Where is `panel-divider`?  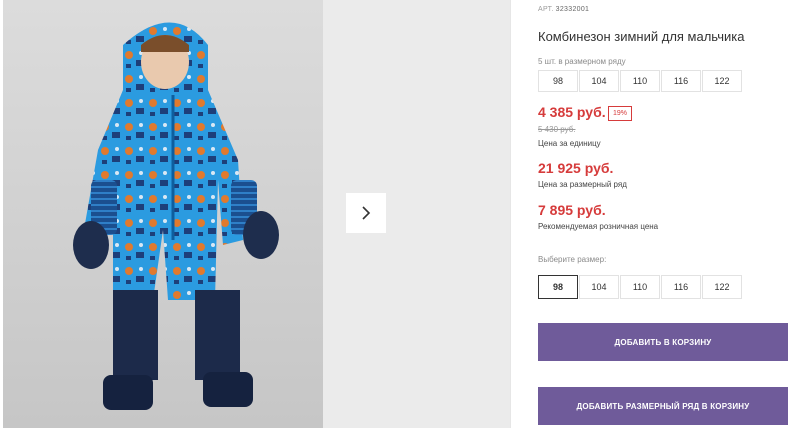 panel-divider is located at coordinates (510, 214).